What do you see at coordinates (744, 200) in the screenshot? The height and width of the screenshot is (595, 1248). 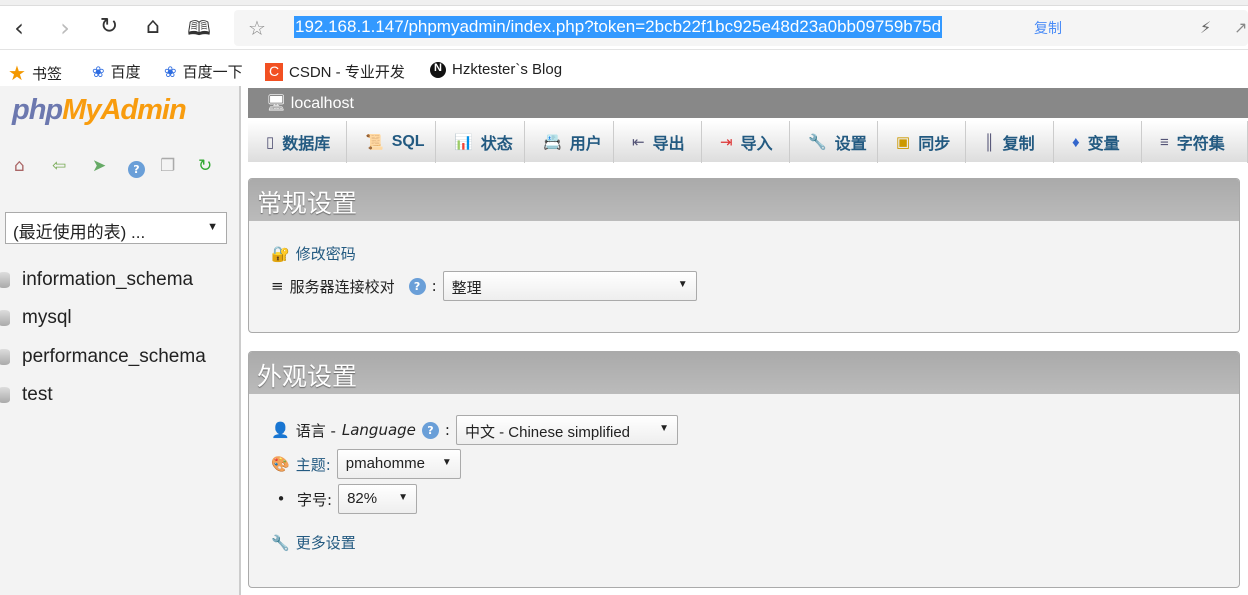 I see `panel-title: 常规设置` at bounding box center [744, 200].